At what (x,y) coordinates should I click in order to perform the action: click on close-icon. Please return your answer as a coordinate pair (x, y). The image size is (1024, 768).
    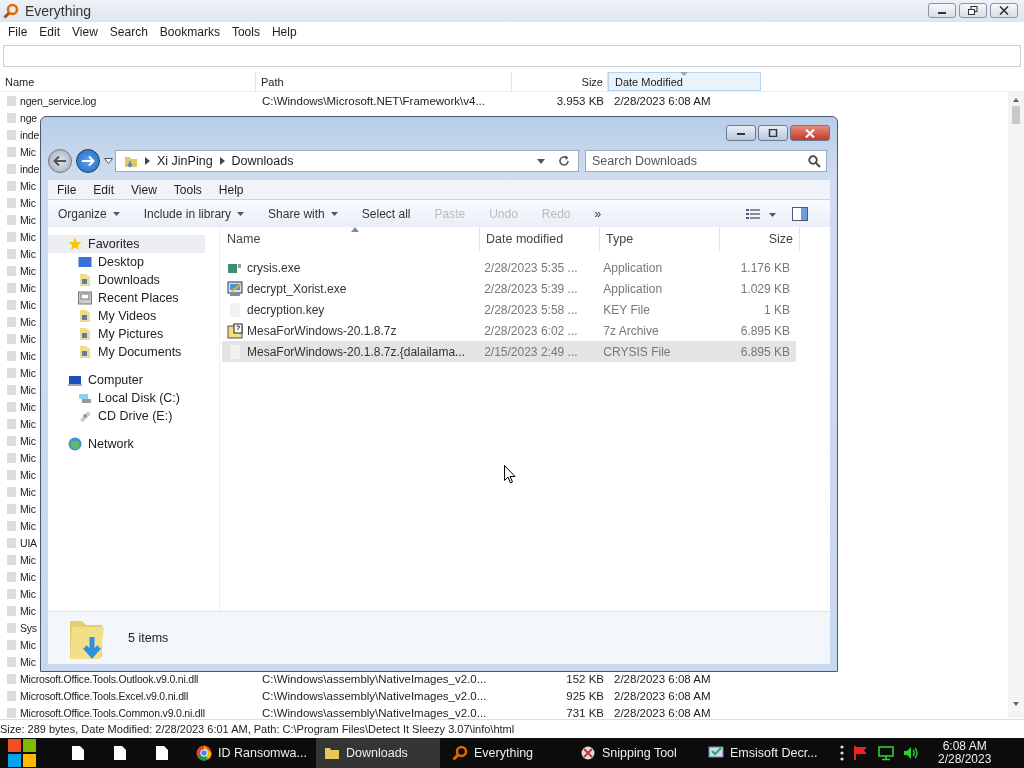
    Looking at the image, I should click on (1004, 10).